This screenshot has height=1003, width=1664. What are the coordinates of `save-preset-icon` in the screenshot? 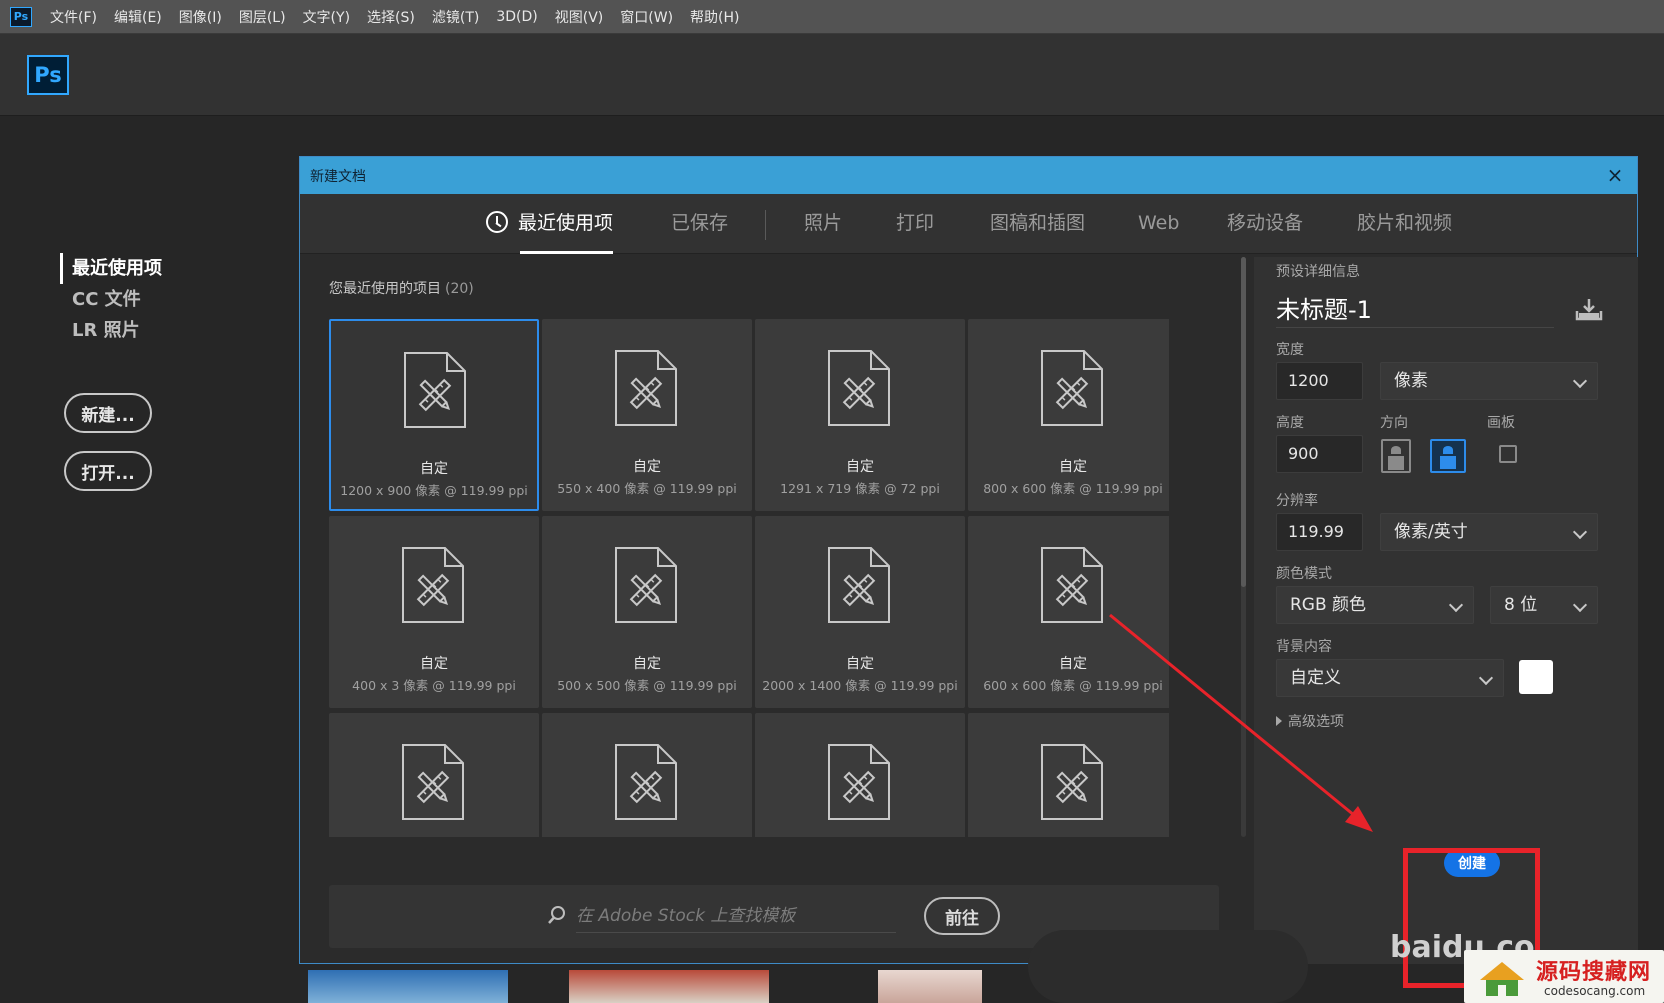 It's located at (1589, 309).